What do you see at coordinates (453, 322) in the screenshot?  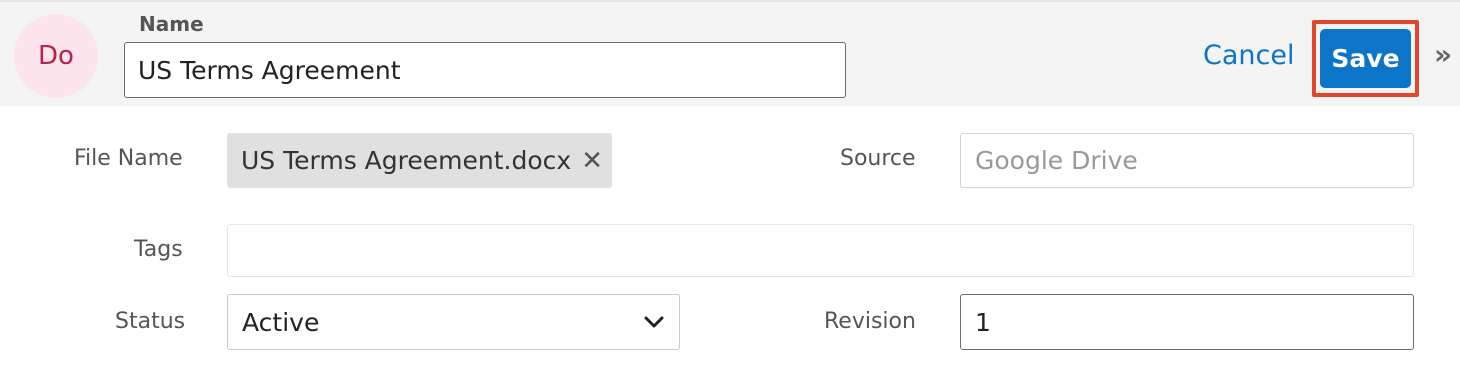 I see `status-select: Active` at bounding box center [453, 322].